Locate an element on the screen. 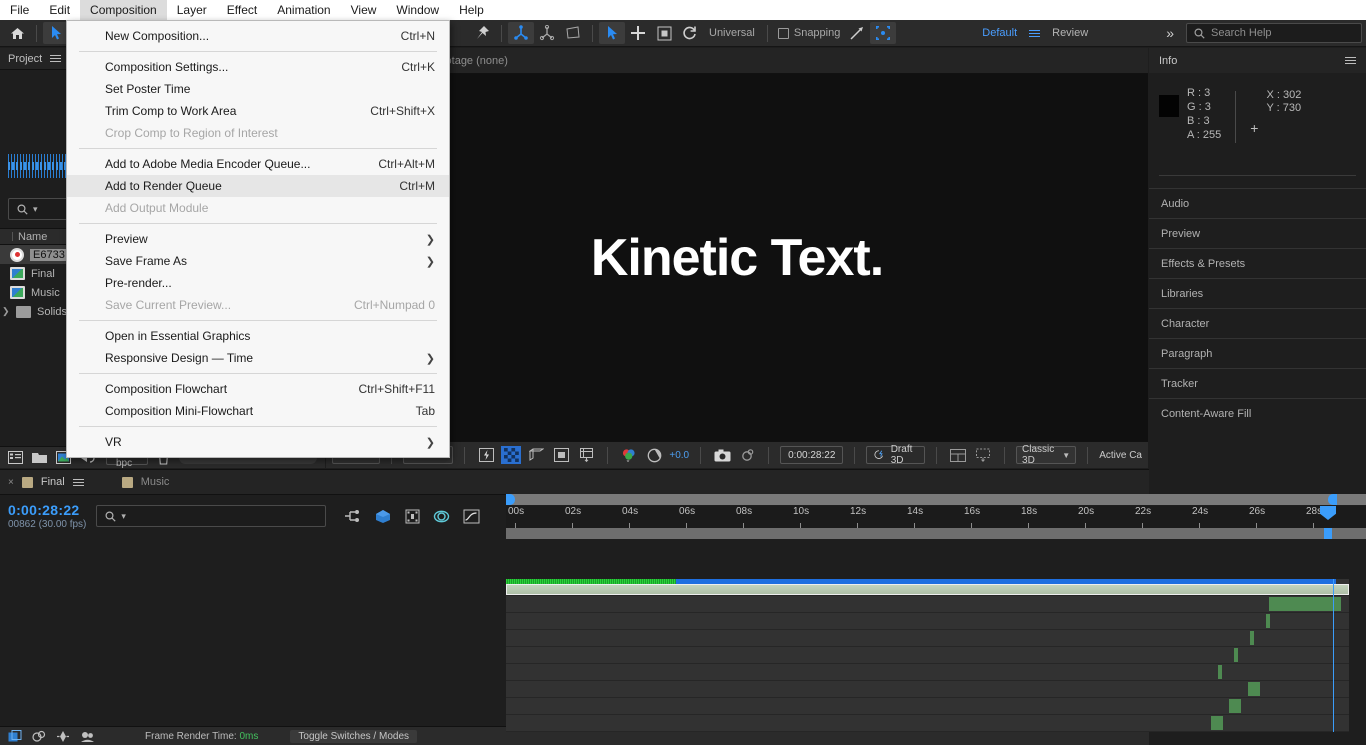  new-comp-icon is located at coordinates (15, 457).